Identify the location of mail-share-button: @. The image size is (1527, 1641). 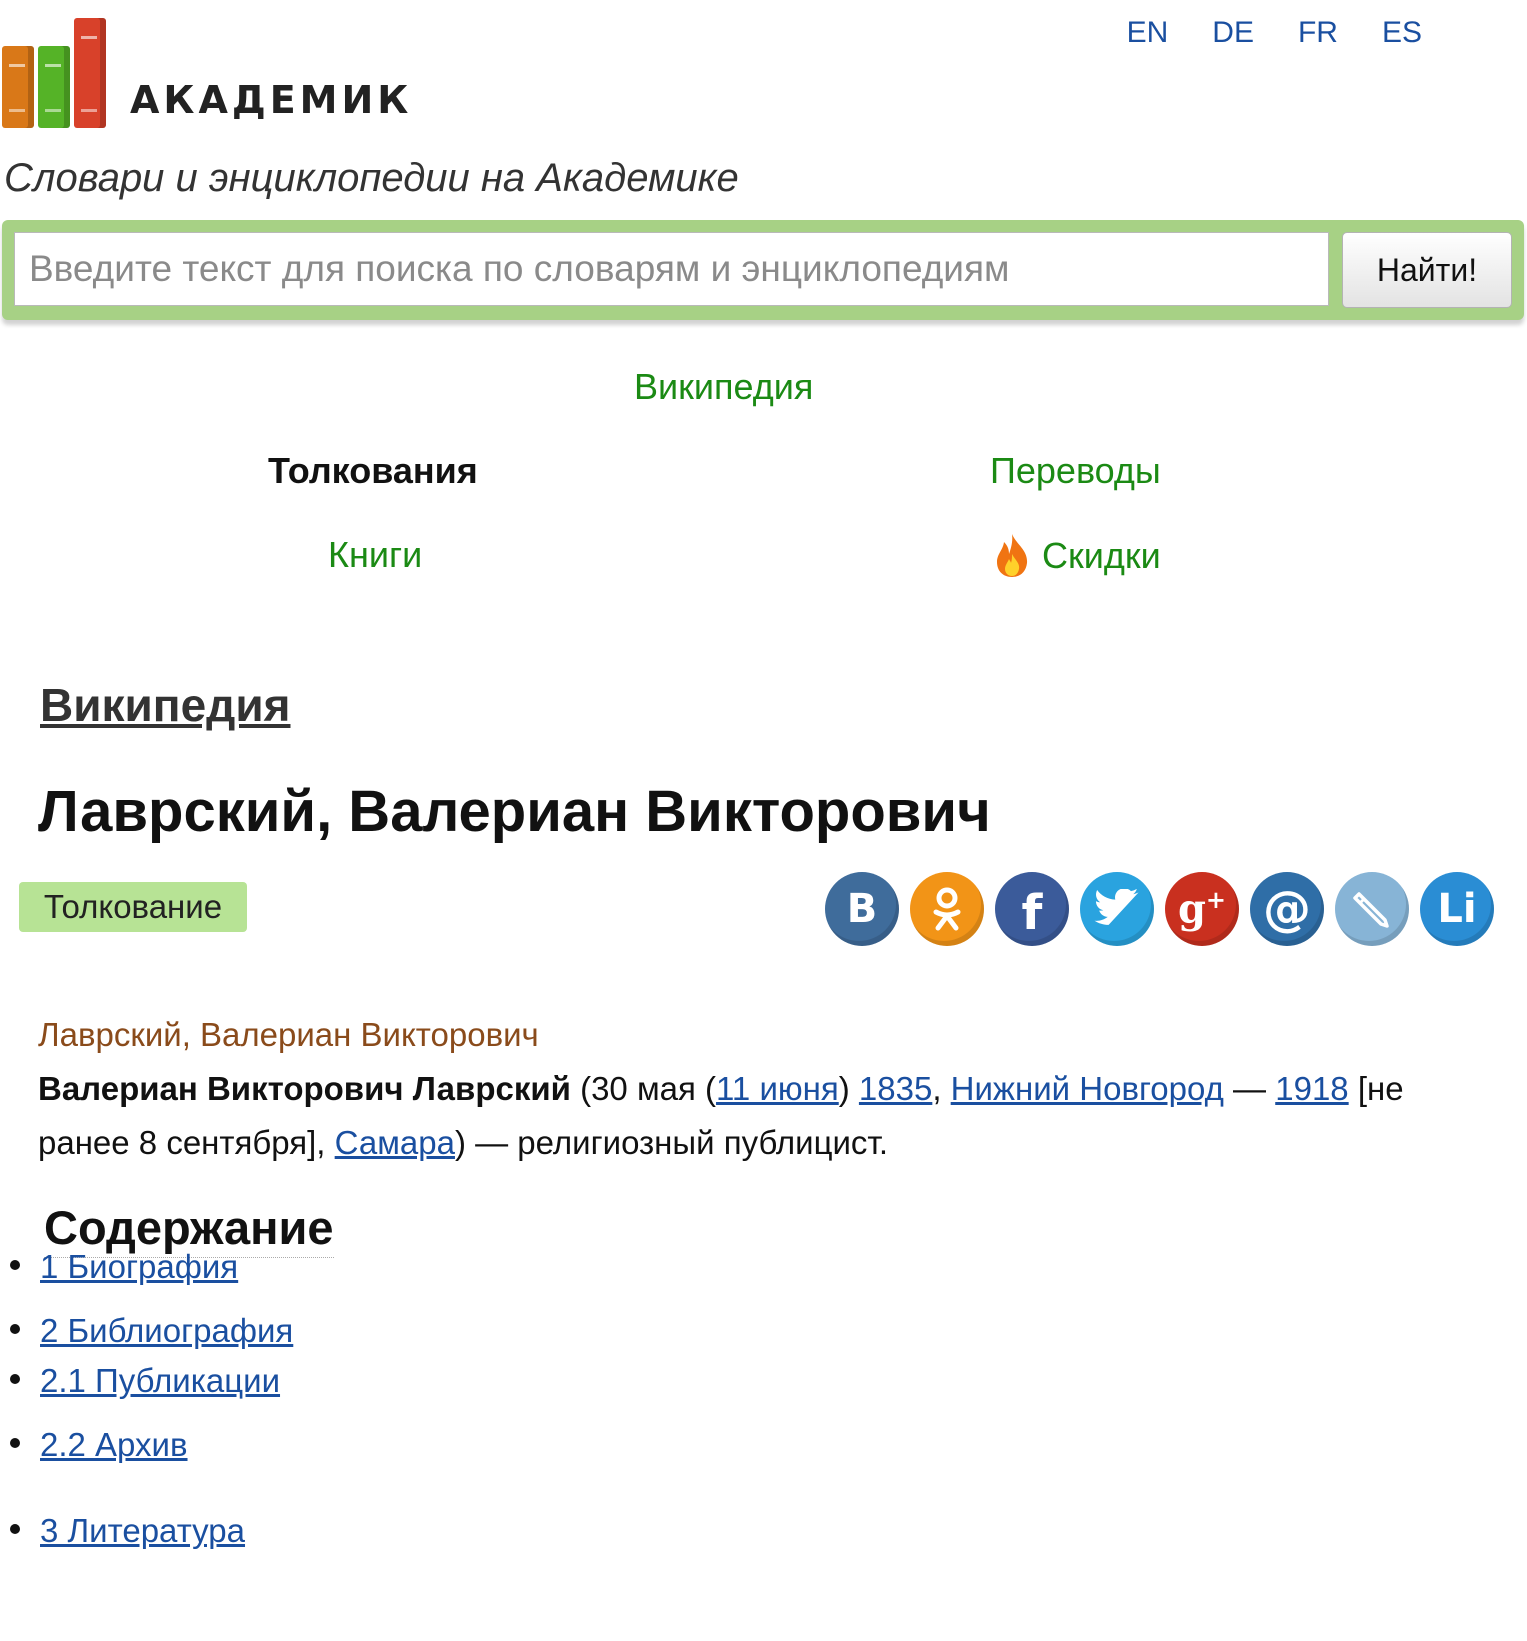
(1287, 909).